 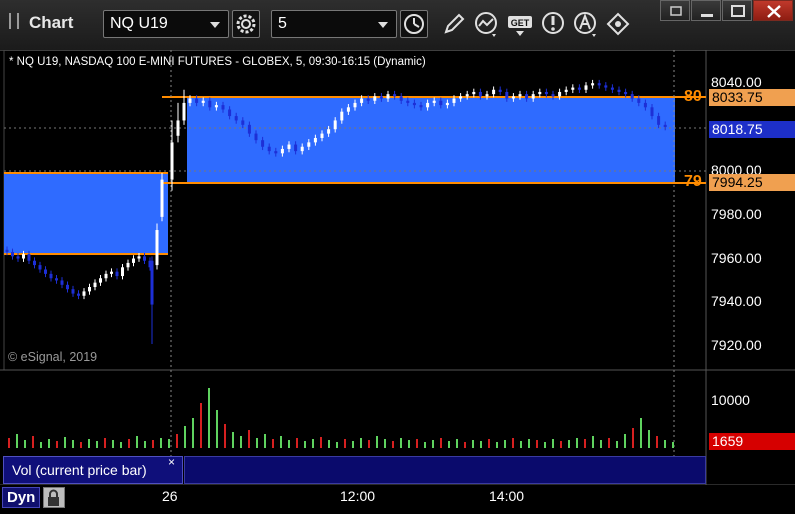 What do you see at coordinates (736, 82) in the screenshot?
I see `price-axis-label: 8040.00` at bounding box center [736, 82].